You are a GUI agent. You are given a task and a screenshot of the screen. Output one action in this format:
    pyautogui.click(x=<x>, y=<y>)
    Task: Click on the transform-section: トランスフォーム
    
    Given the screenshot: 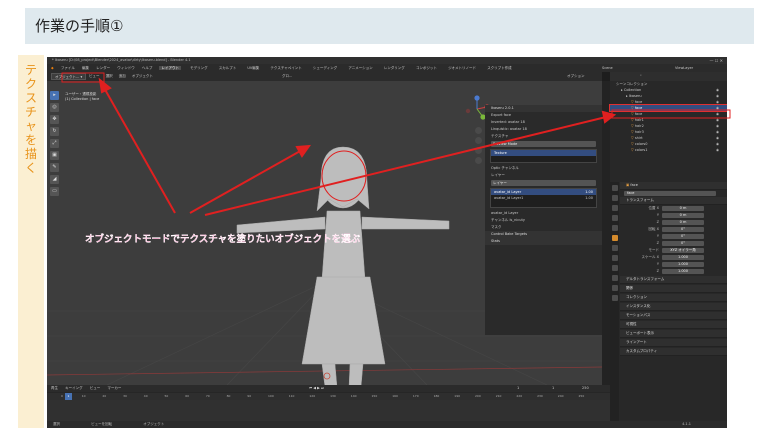 What is the action you would take?
    pyautogui.click(x=673, y=201)
    